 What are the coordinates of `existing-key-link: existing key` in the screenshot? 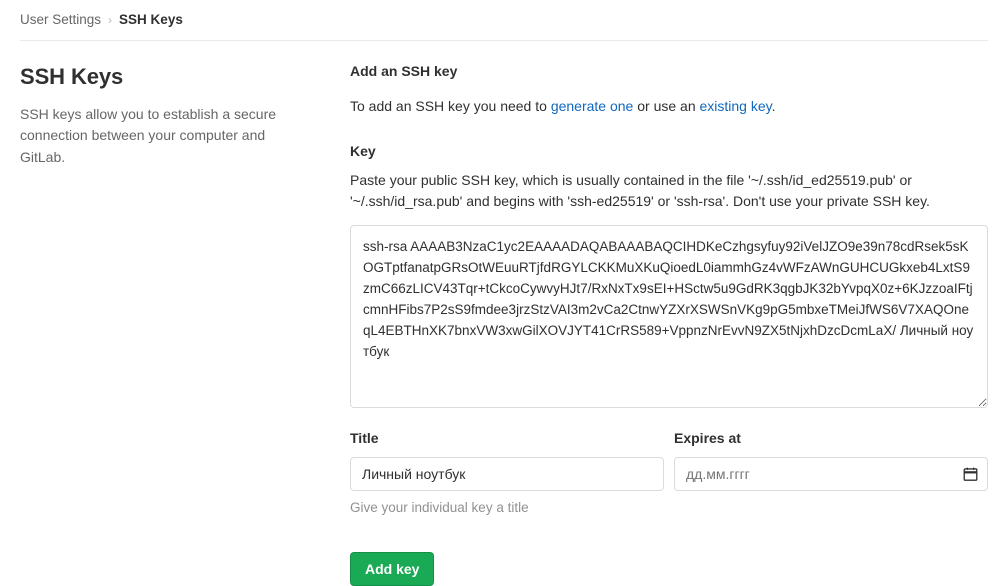 It's located at (736, 106).